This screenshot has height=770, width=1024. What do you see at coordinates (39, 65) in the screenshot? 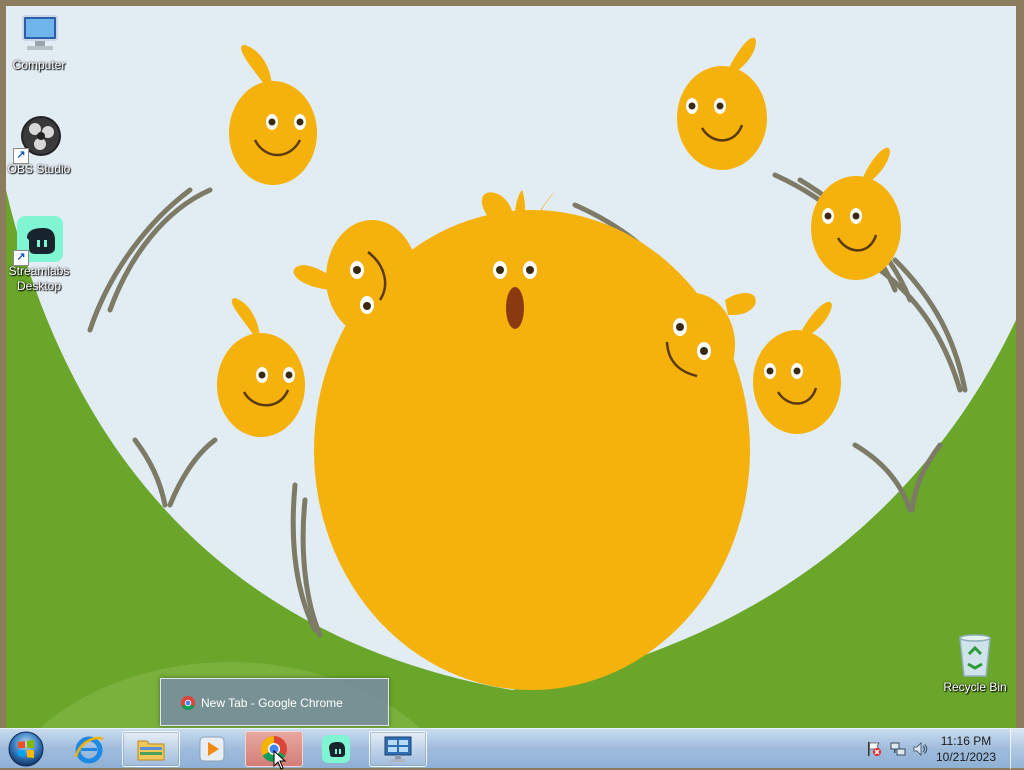
I see `desktop-icon-label: Computer` at bounding box center [39, 65].